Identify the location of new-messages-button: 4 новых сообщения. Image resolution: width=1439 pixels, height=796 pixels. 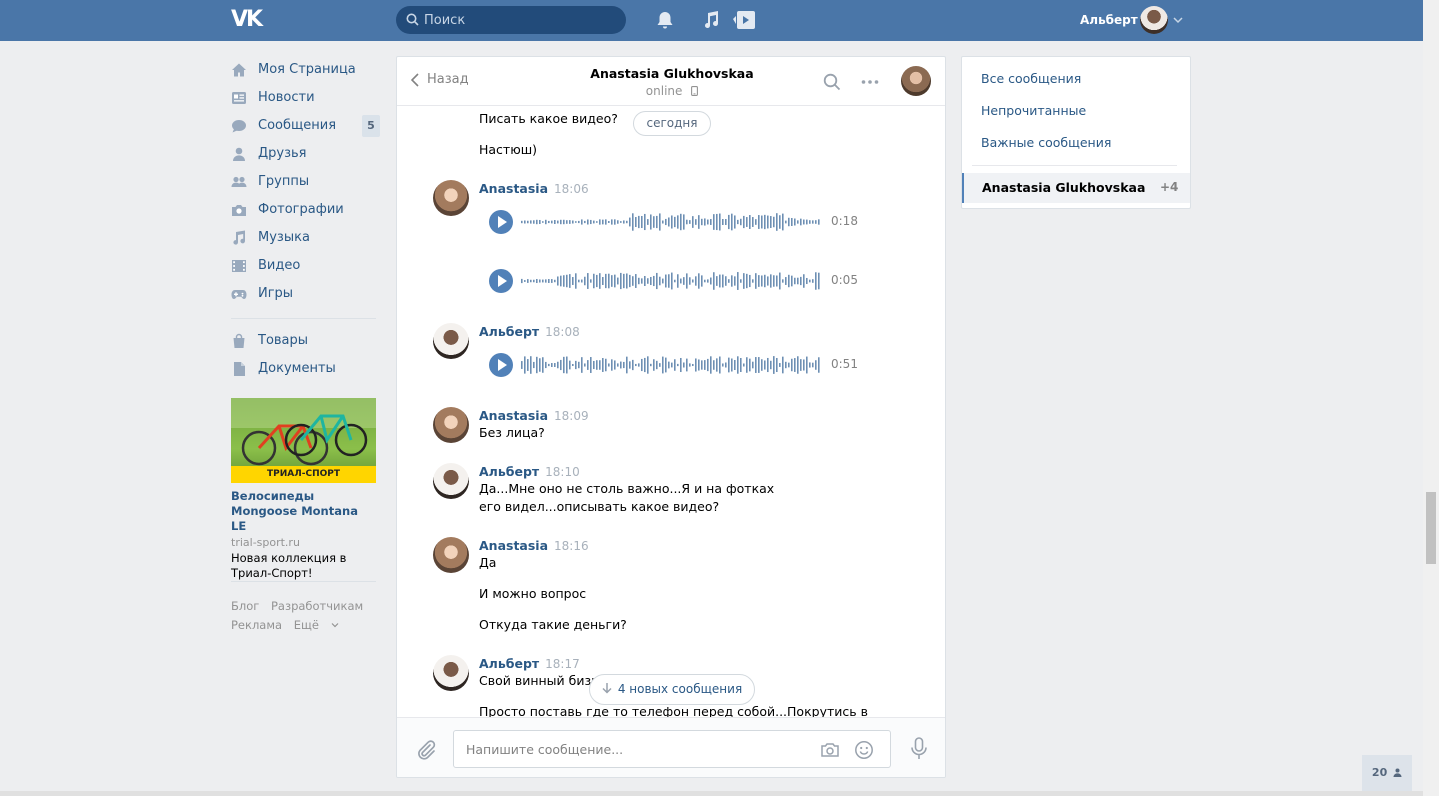
(672, 689).